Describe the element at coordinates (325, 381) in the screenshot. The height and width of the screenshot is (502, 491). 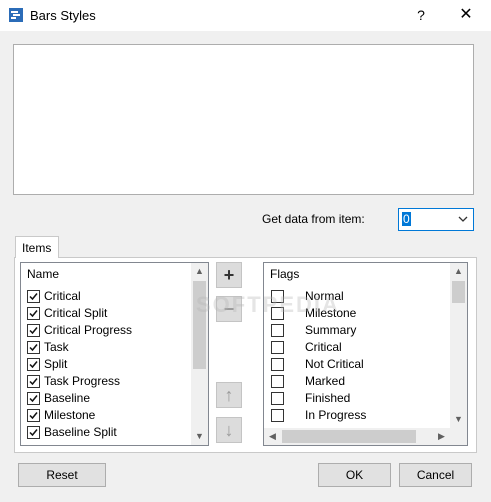
I see `flags-list-row-label: Marked` at that location.